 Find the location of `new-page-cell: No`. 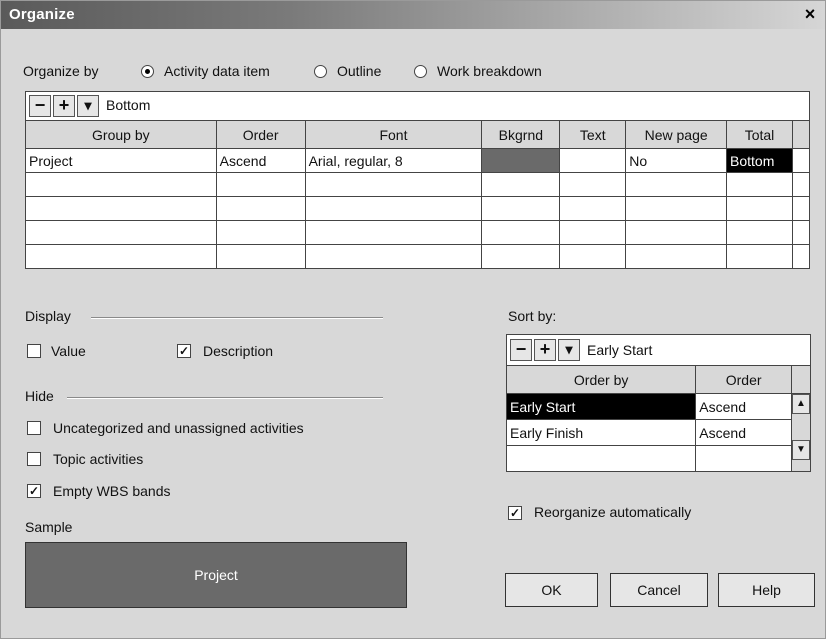

new-page-cell: No is located at coordinates (676, 160).